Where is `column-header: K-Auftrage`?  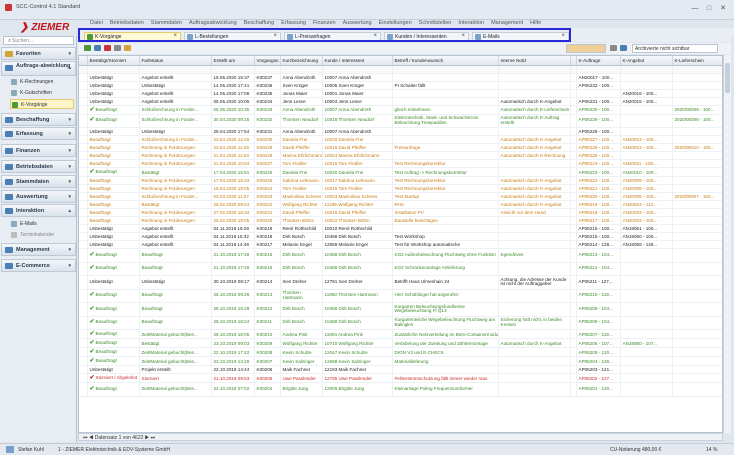 column-header: K-Auftrage is located at coordinates (598, 61).